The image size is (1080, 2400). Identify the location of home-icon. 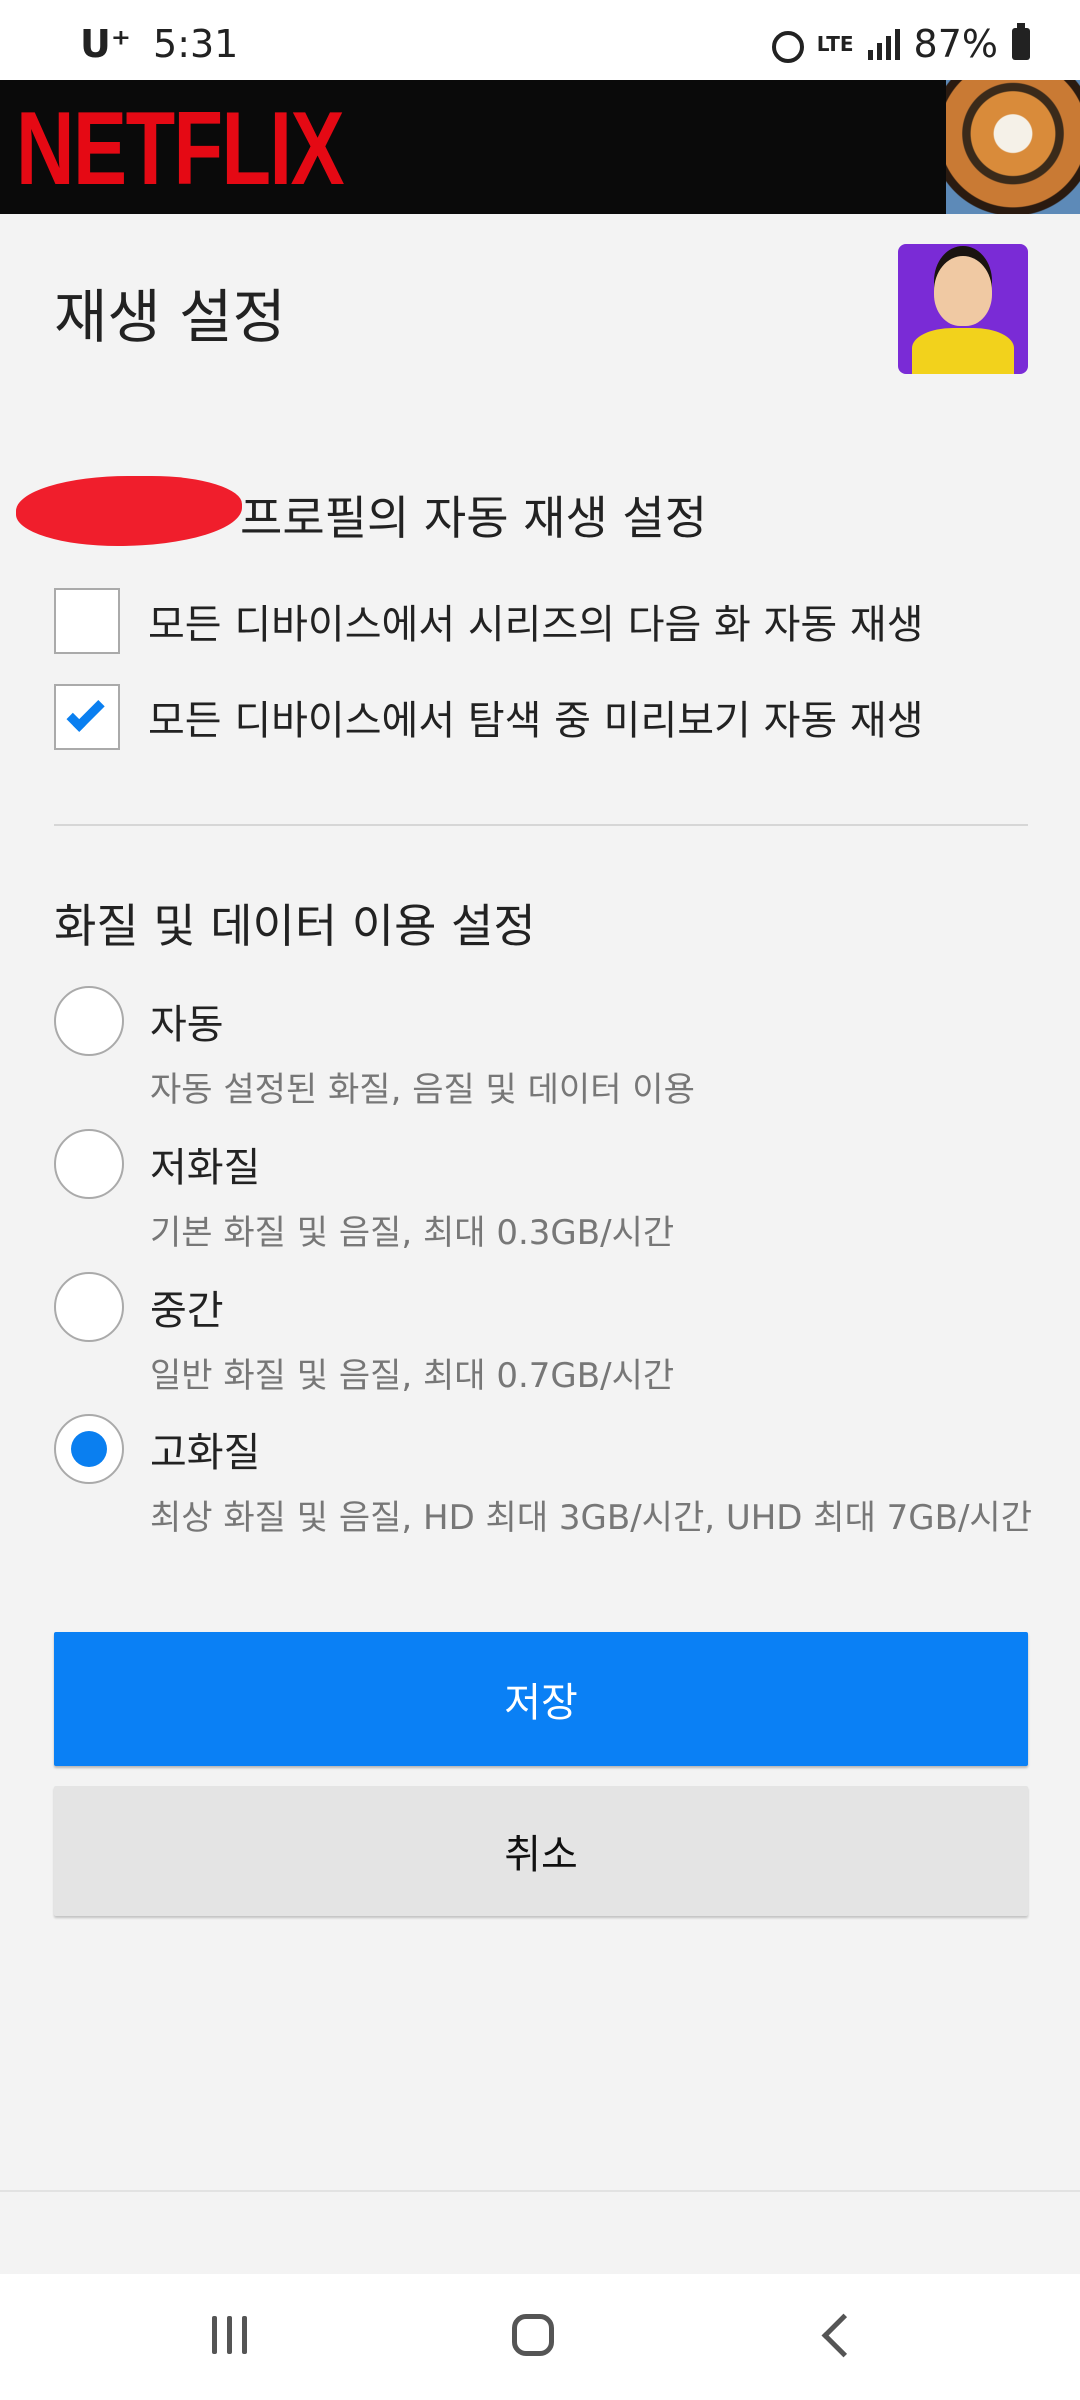
(533, 2335).